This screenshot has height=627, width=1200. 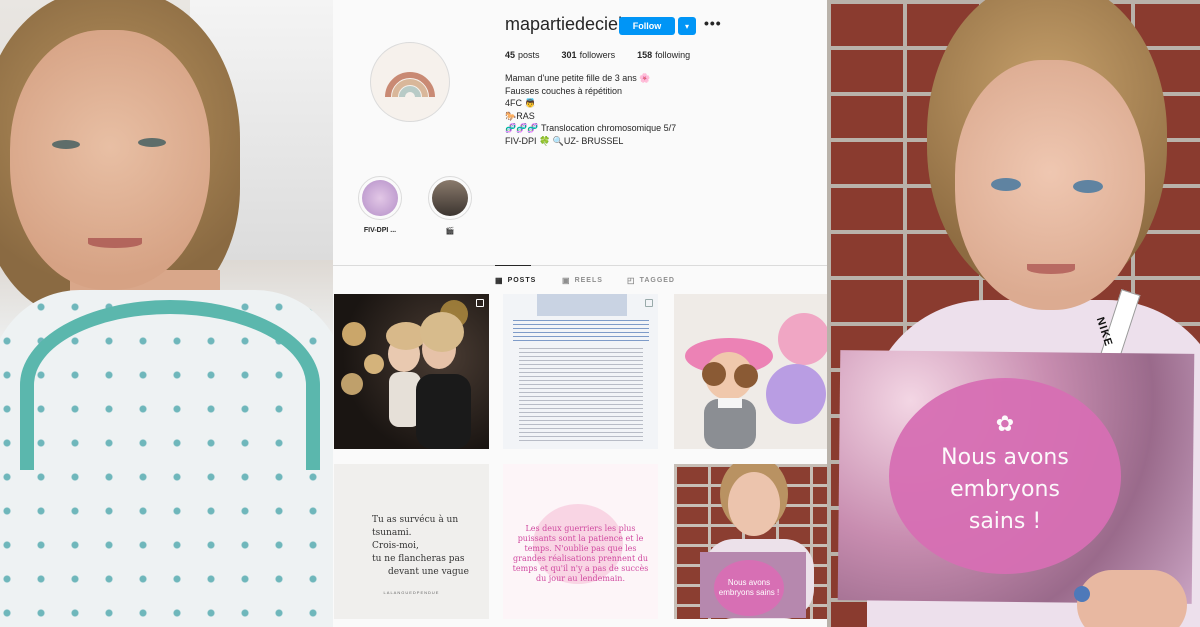 I want to click on quote-signature: LALANGUEDPENDUE, so click(x=411, y=592).